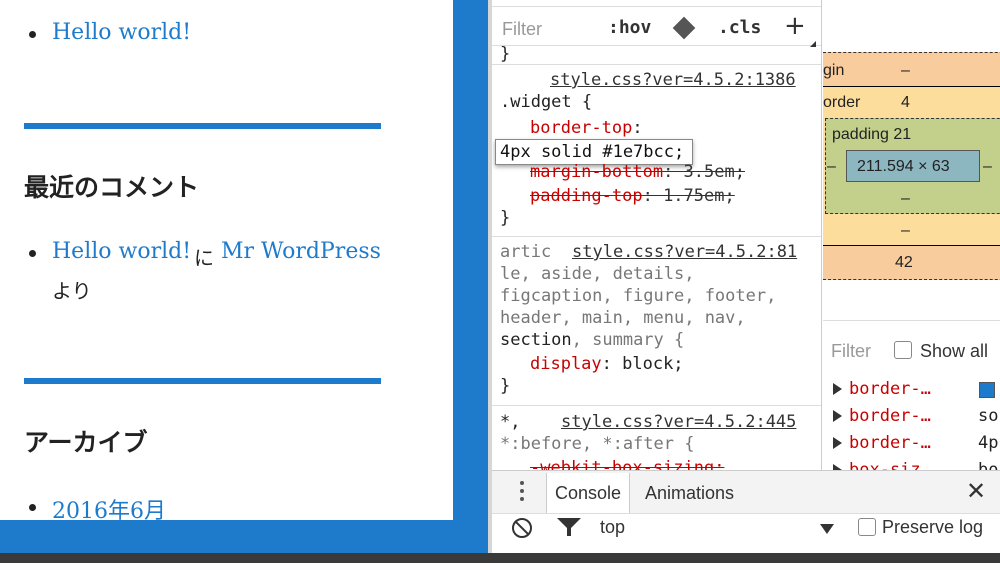 The width and height of the screenshot is (1000, 563). What do you see at coordinates (536, 340) in the screenshot?
I see `selector-match: section` at bounding box center [536, 340].